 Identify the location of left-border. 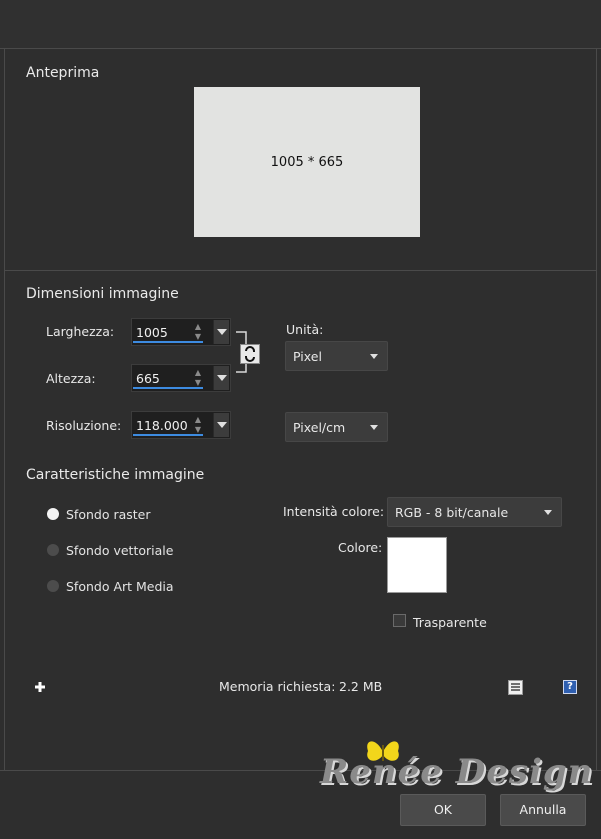
(4, 409).